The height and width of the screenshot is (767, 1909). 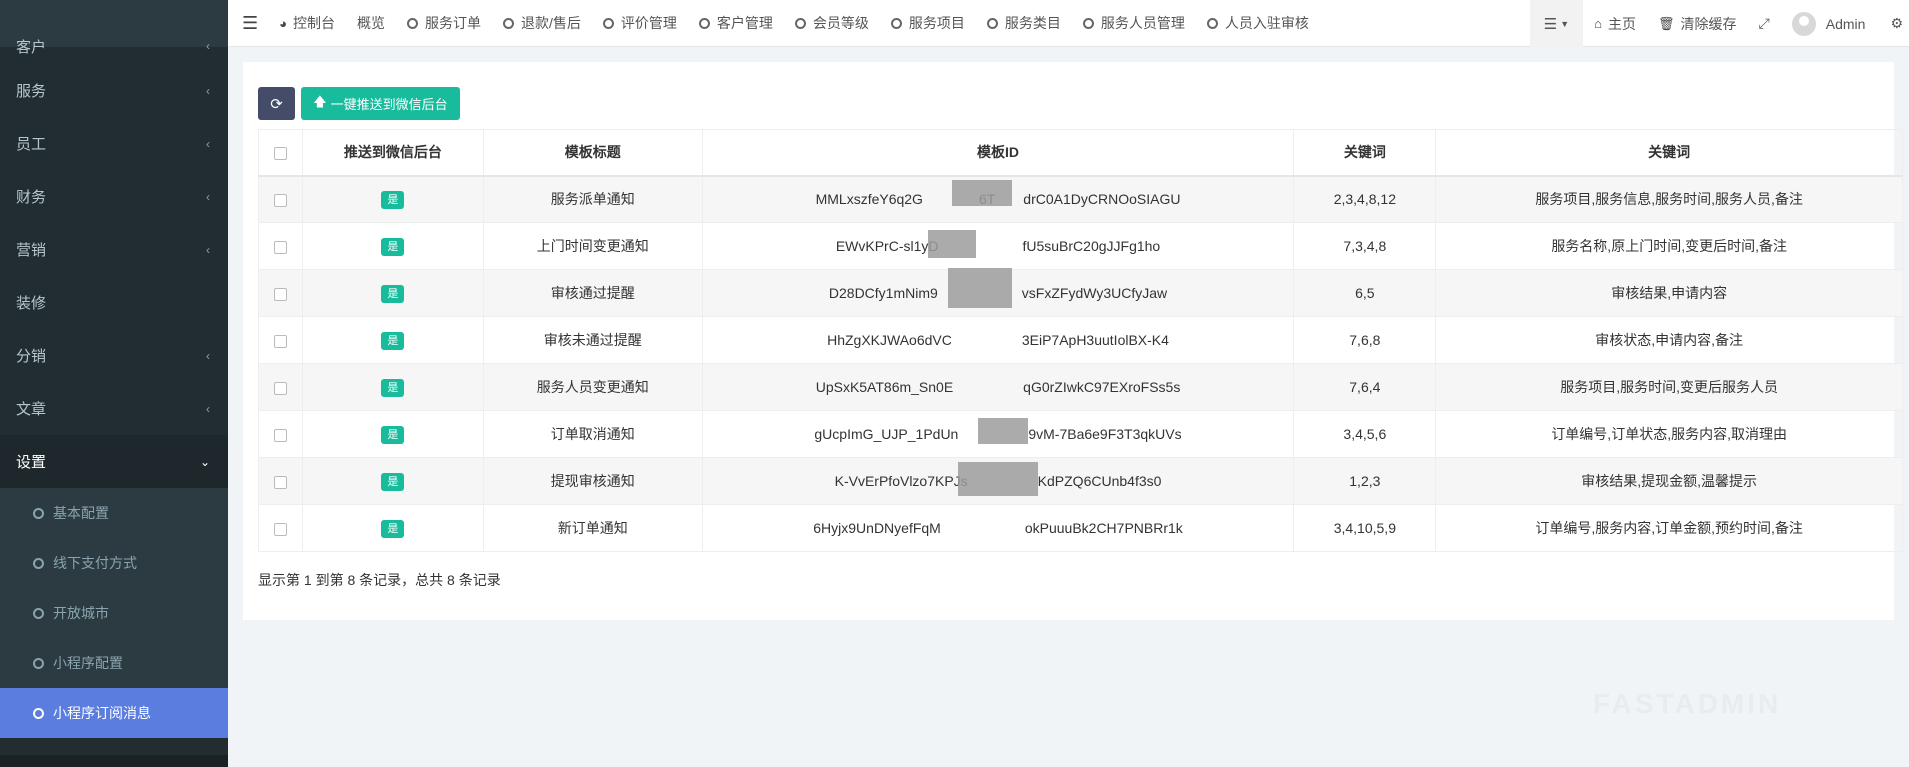 What do you see at coordinates (95, 563) in the screenshot?
I see `sidebar-subitem-label: 线下支付方式` at bounding box center [95, 563].